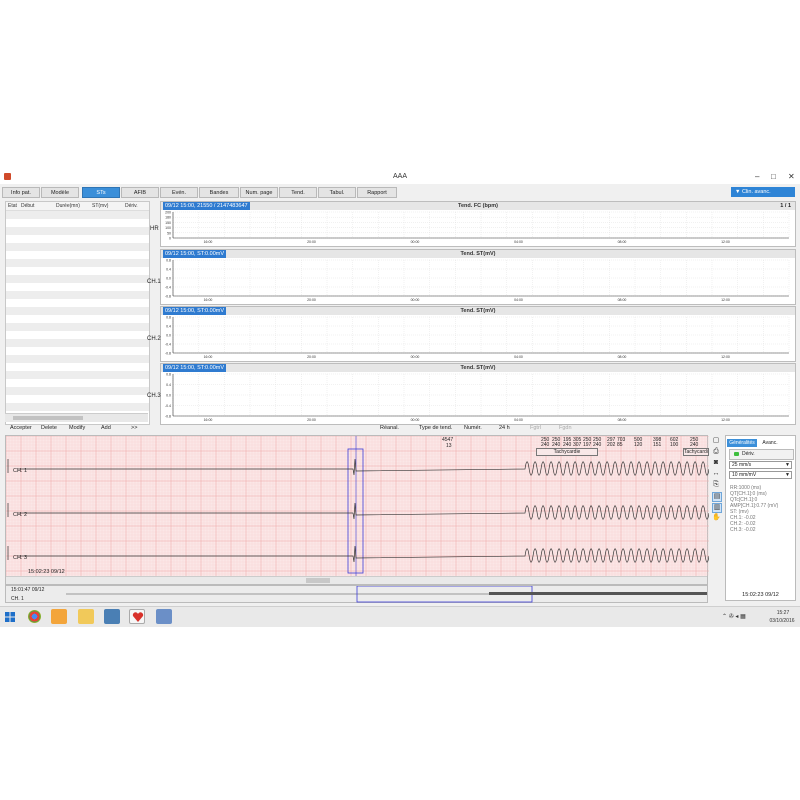 This screenshot has height=800, width=800. Describe the element at coordinates (389, 428) in the screenshot. I see `reanal-button: Réanal.` at that location.